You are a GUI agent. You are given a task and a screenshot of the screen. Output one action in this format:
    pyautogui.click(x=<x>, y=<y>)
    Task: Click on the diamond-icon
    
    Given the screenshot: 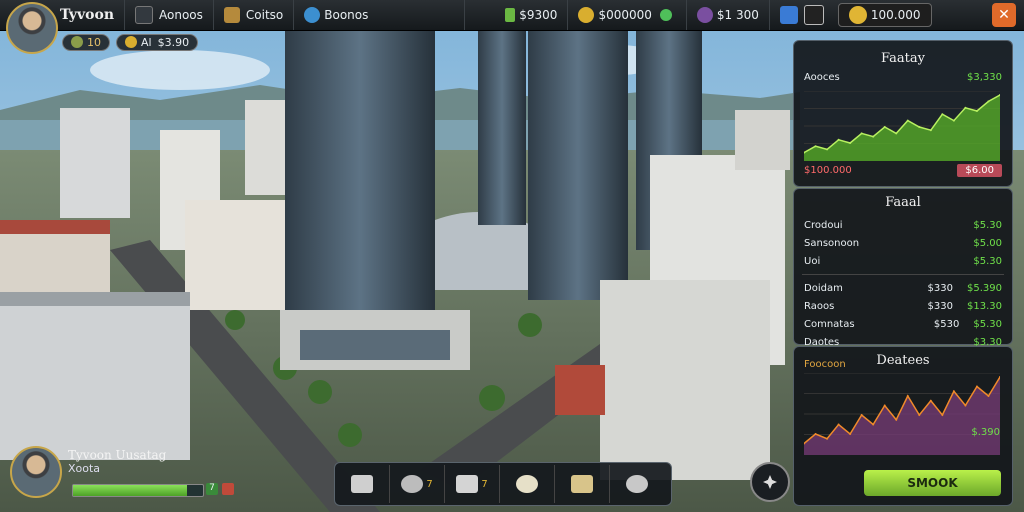 What is the action you would take?
    pyautogui.click(x=813, y=15)
    